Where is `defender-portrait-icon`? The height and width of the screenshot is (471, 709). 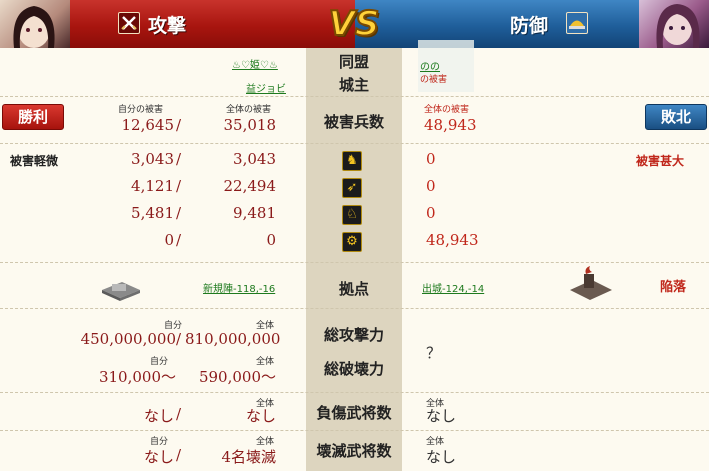
defender-portrait-icon is located at coordinates (678, 26).